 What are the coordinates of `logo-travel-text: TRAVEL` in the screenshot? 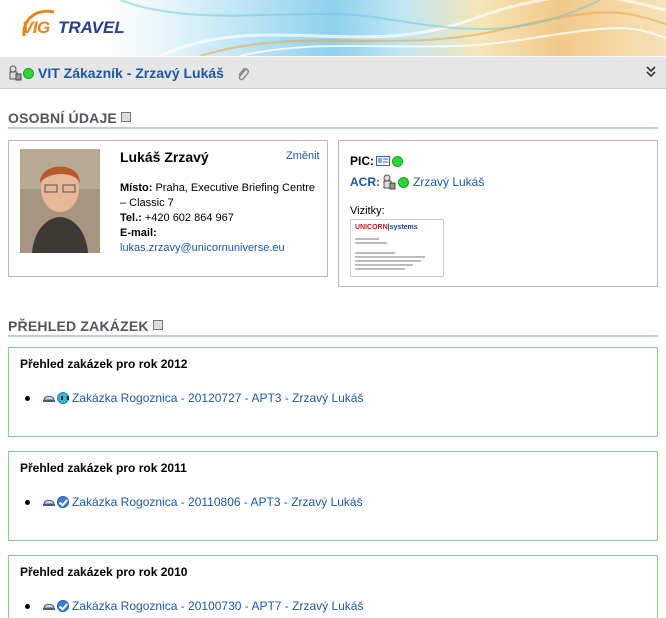 It's located at (91, 27).